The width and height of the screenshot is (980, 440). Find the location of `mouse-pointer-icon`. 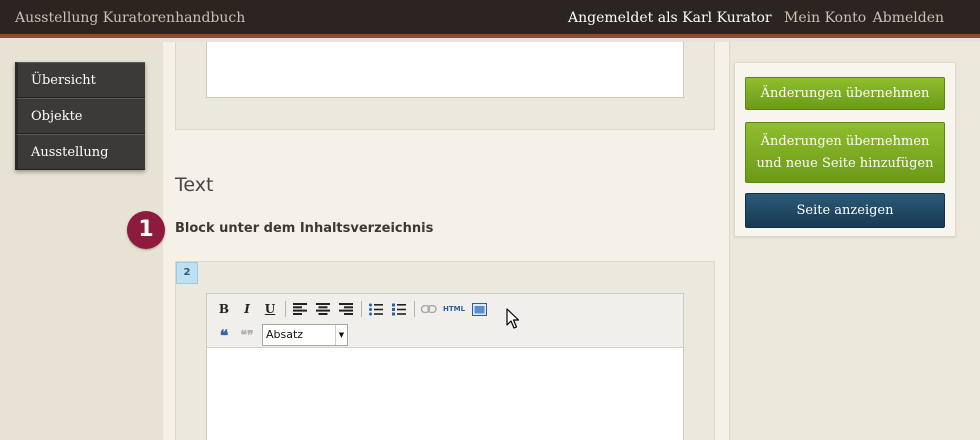

mouse-pointer-icon is located at coordinates (513, 318).